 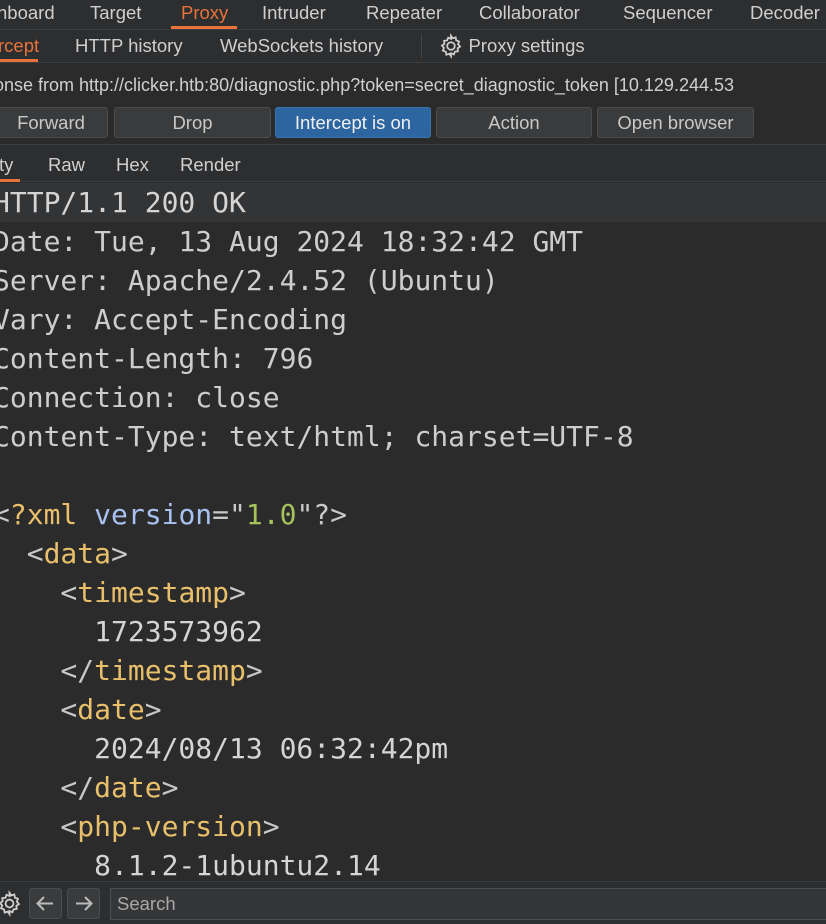 I want to click on drop-button: Drop, so click(x=192, y=122).